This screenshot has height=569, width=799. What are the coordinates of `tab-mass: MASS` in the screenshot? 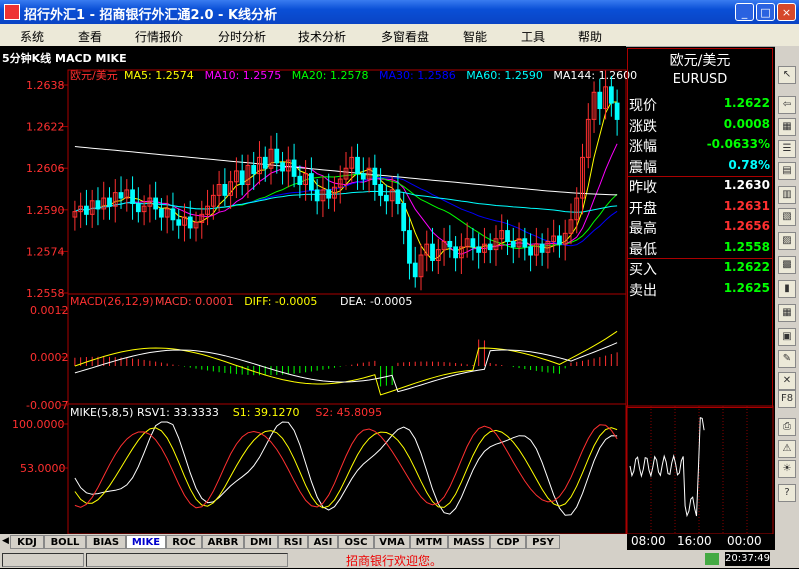 It's located at (469, 542).